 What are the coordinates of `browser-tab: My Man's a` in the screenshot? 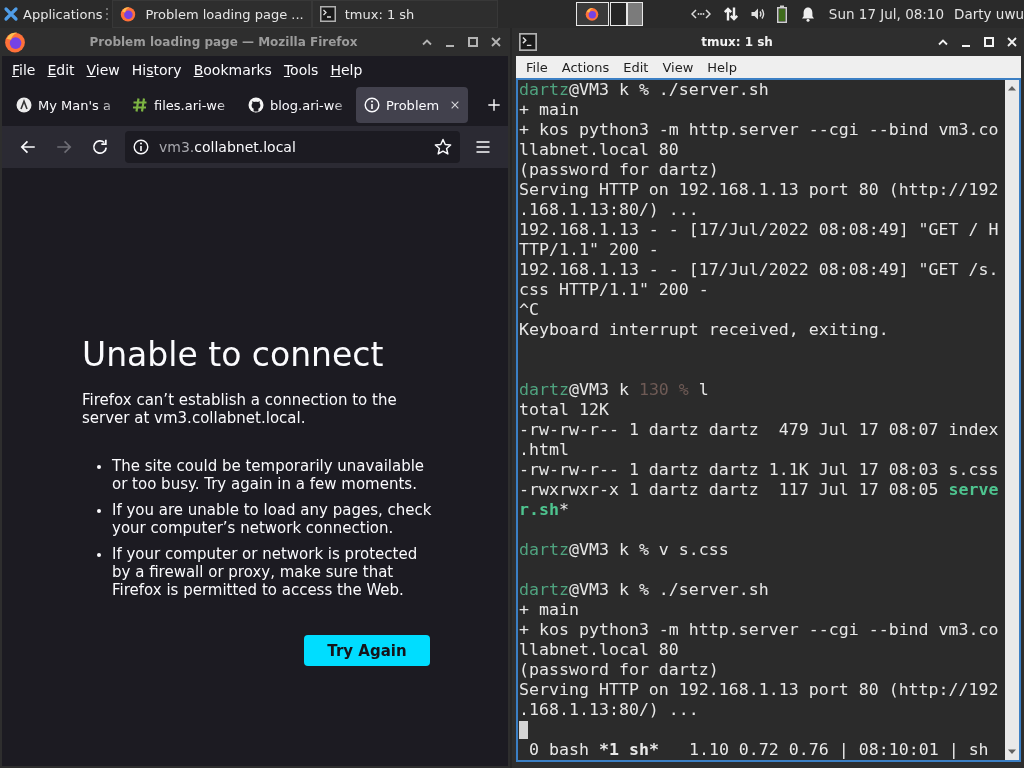 It's located at (64, 105).